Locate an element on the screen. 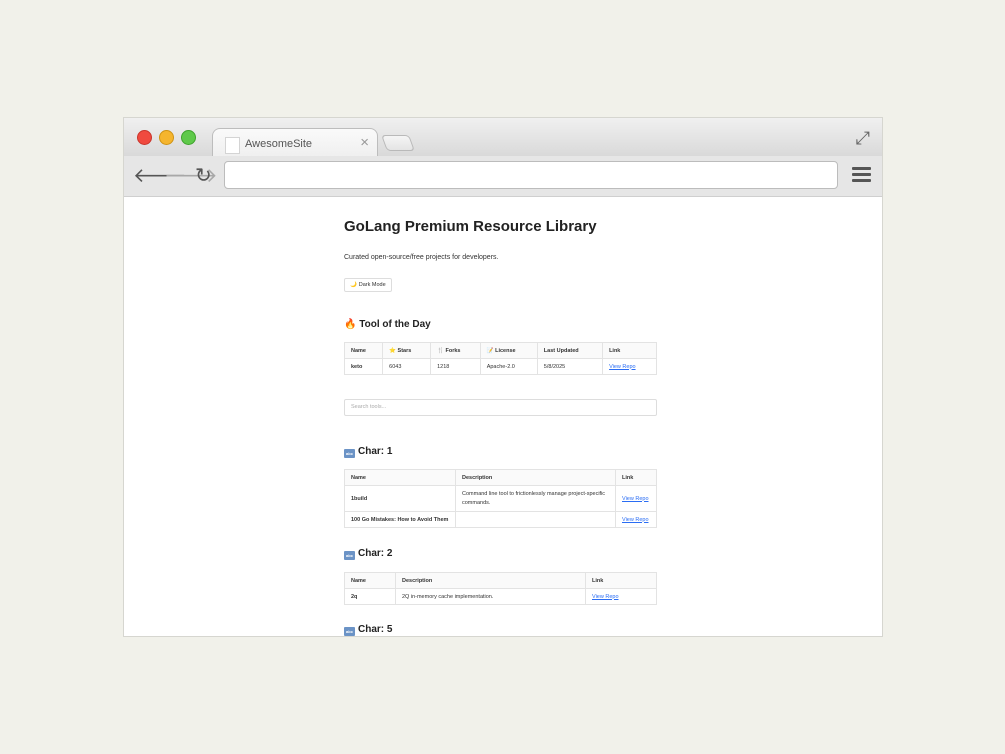 The image size is (1005, 754). tool-license: Apache-2.0 is located at coordinates (508, 366).